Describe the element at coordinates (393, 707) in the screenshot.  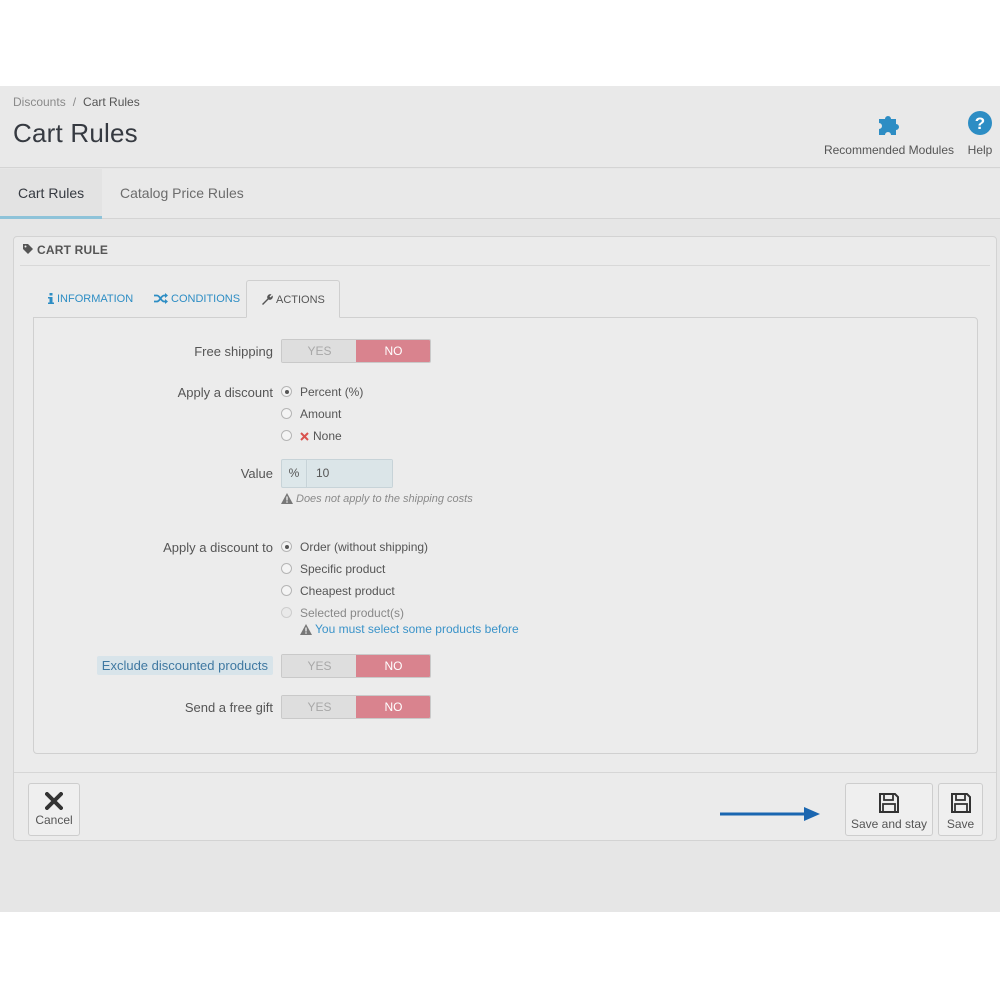
I see `free-gift-no: NO` at that location.